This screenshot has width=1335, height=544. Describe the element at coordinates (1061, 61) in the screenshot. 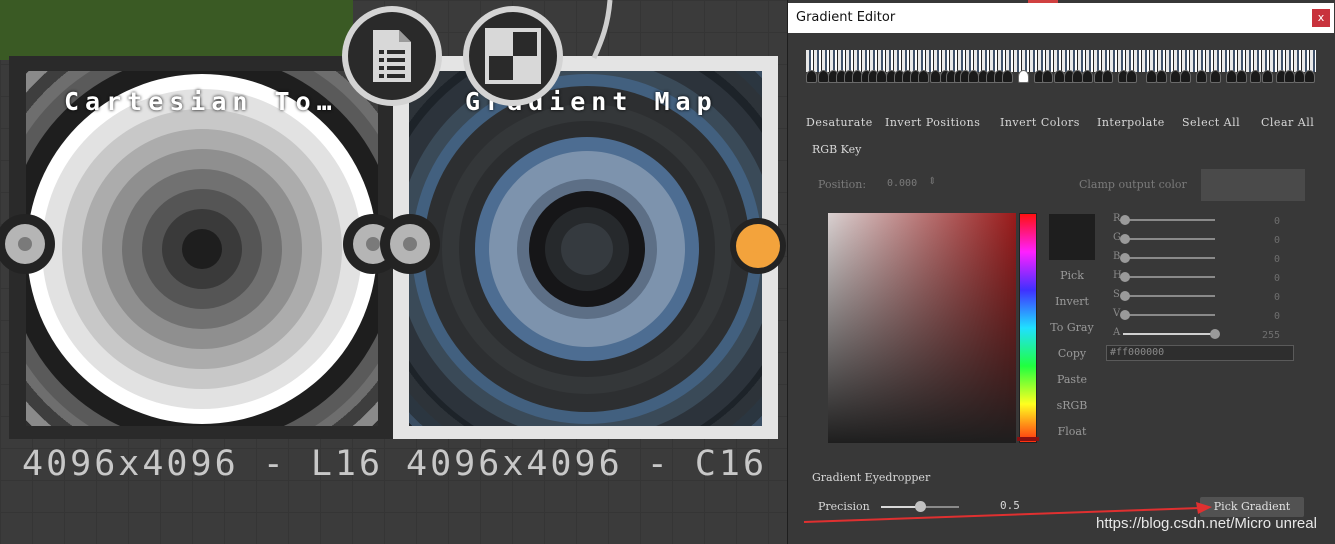

I see `gradient-preview-bar` at that location.